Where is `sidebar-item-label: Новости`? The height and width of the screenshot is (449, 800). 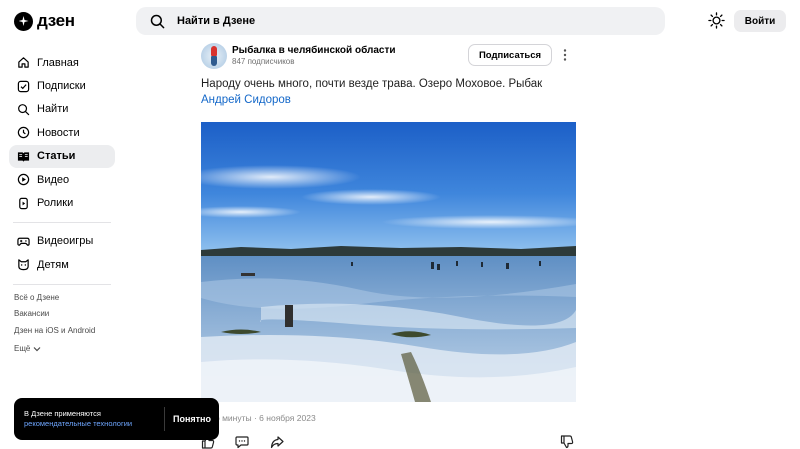
sidebar-item-label: Новости is located at coordinates (58, 132).